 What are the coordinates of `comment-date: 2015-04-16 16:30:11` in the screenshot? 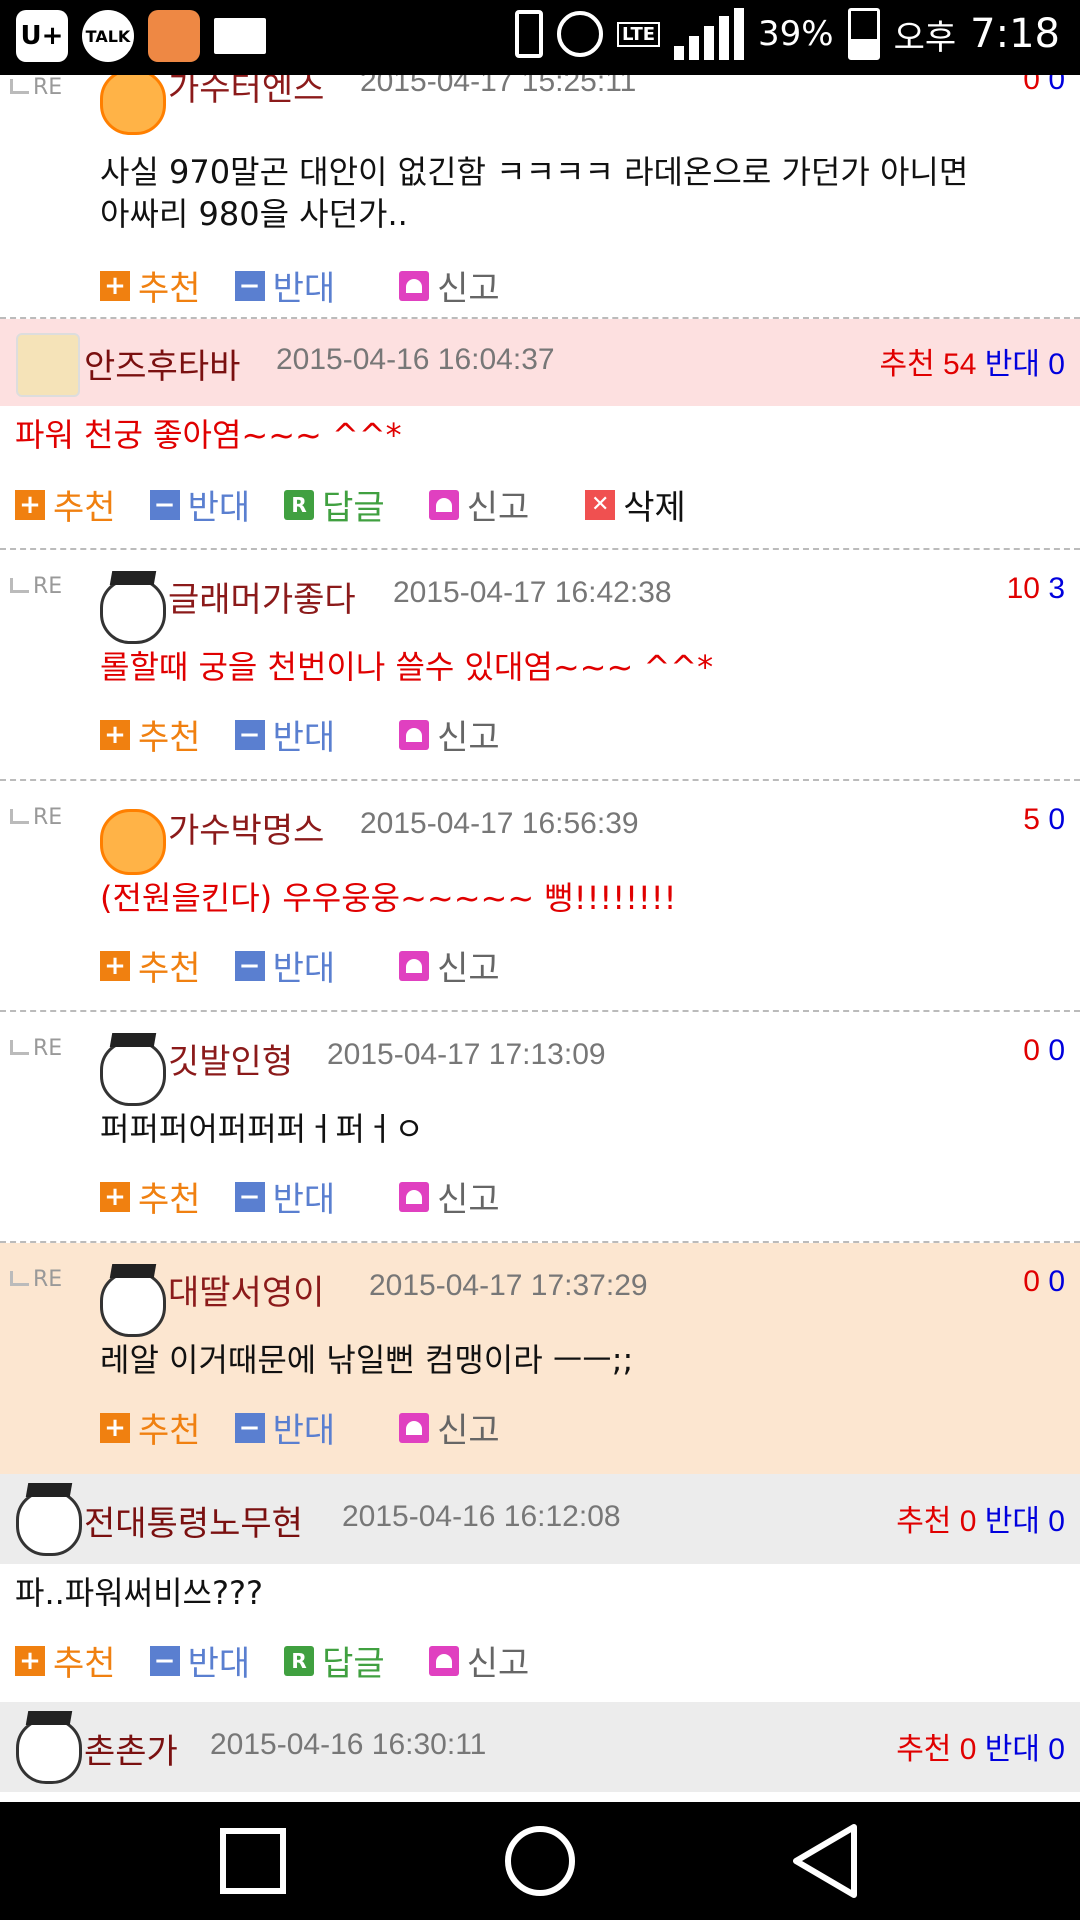 It's located at (348, 1744).